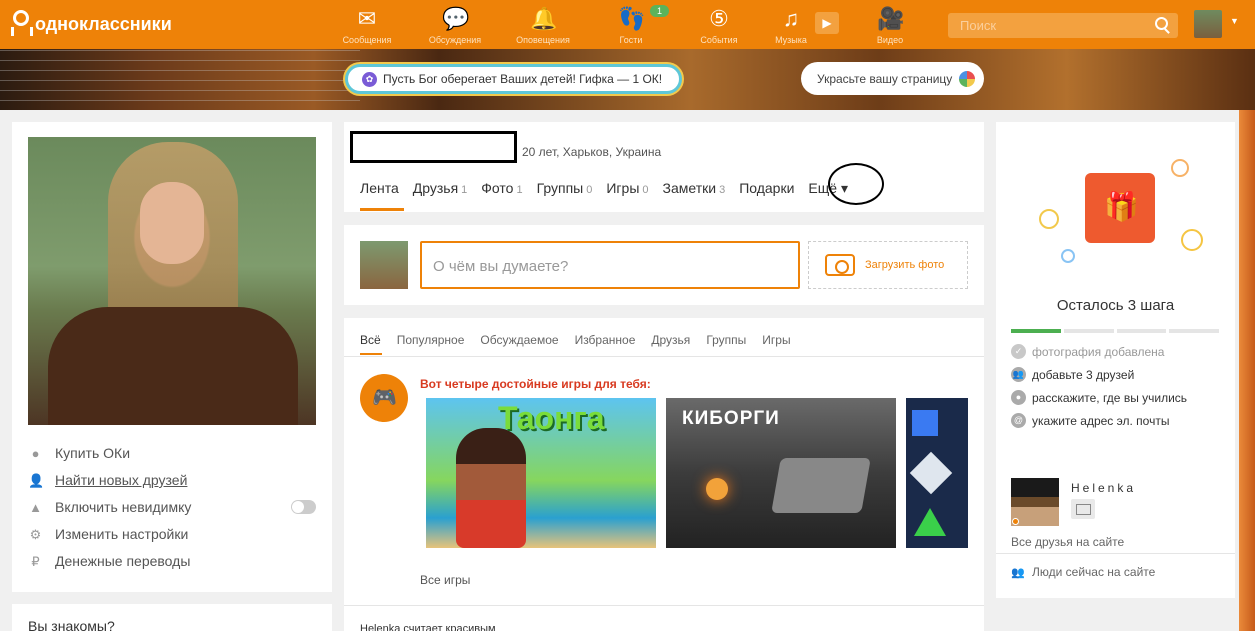  Describe the element at coordinates (890, 25) in the screenshot. I see `nav-video: 🎥 Видео` at that location.